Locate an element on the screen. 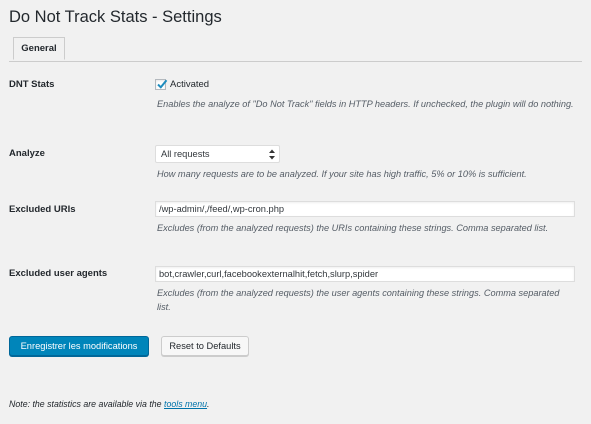  dnt-stats-label: DNT Stats is located at coordinates (32, 84).